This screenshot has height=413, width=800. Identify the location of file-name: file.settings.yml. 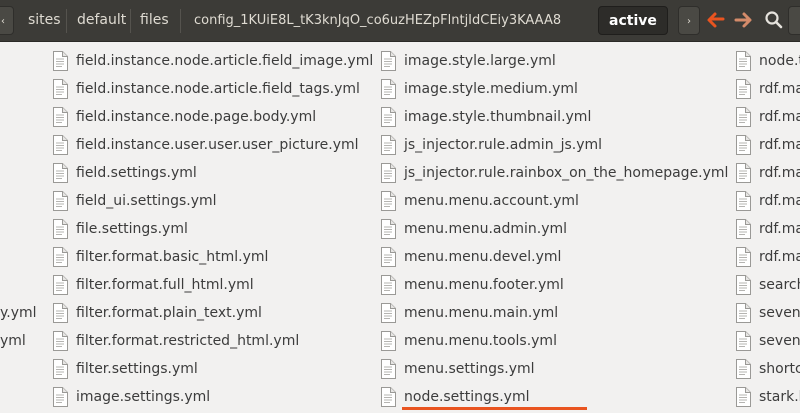
(132, 229).